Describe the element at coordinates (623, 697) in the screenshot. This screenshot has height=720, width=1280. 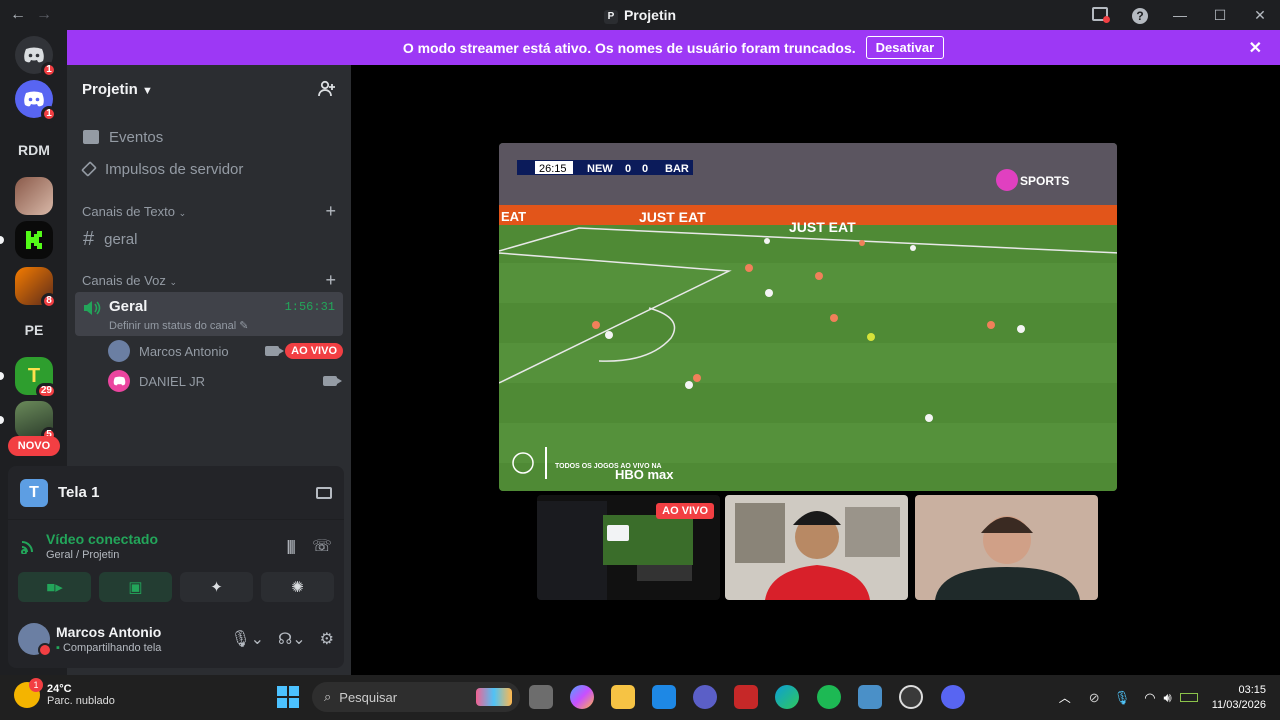
I see `file-explorer-icon` at that location.